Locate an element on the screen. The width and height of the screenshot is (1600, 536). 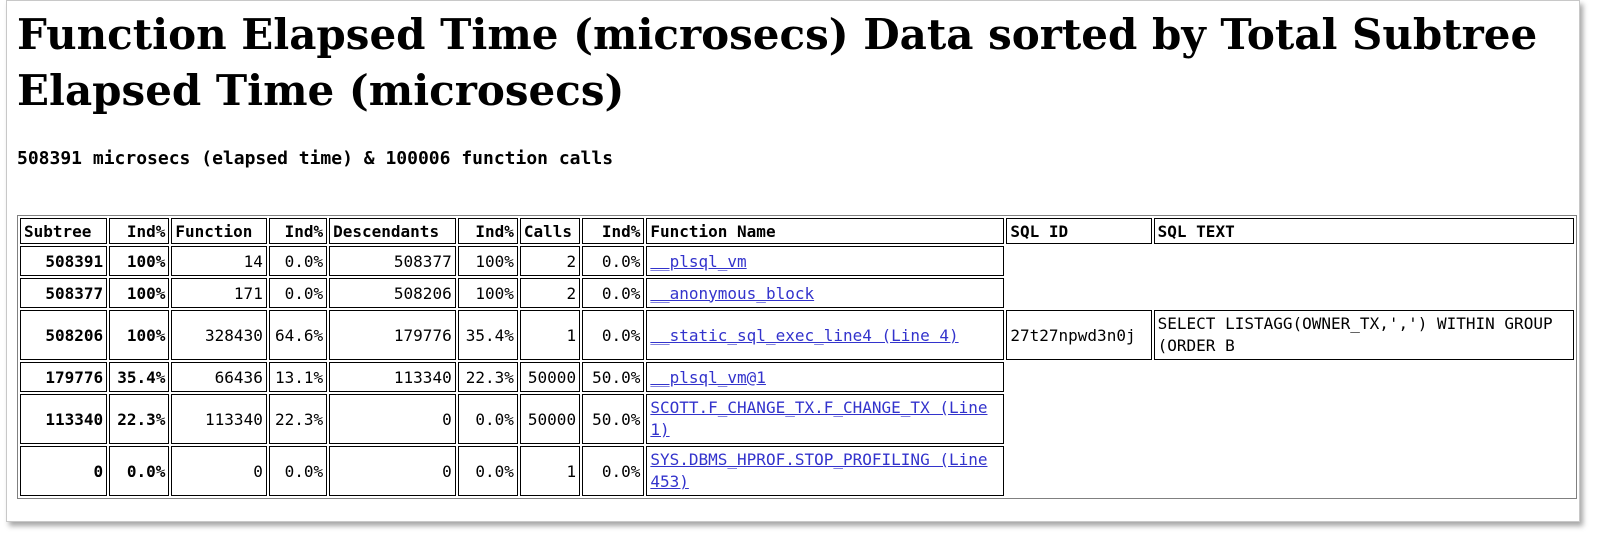
cell-descendants: 113340 is located at coordinates (392, 377).